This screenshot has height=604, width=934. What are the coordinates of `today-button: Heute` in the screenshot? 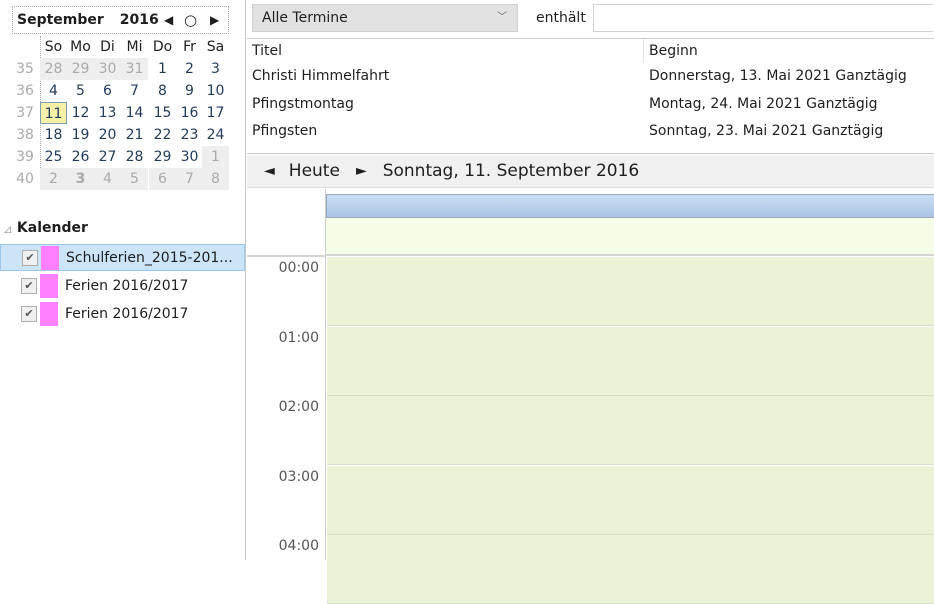 It's located at (314, 171).